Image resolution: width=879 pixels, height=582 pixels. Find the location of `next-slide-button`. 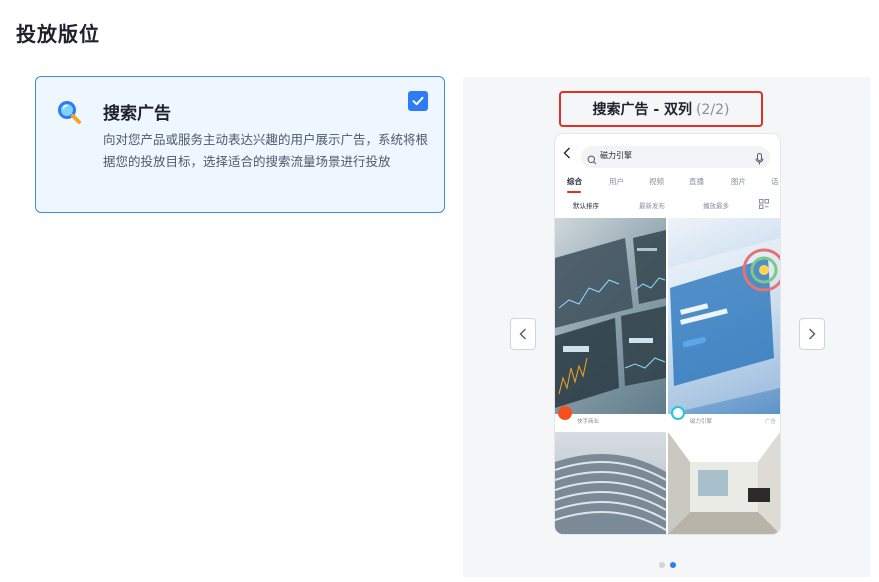

next-slide-button is located at coordinates (812, 334).